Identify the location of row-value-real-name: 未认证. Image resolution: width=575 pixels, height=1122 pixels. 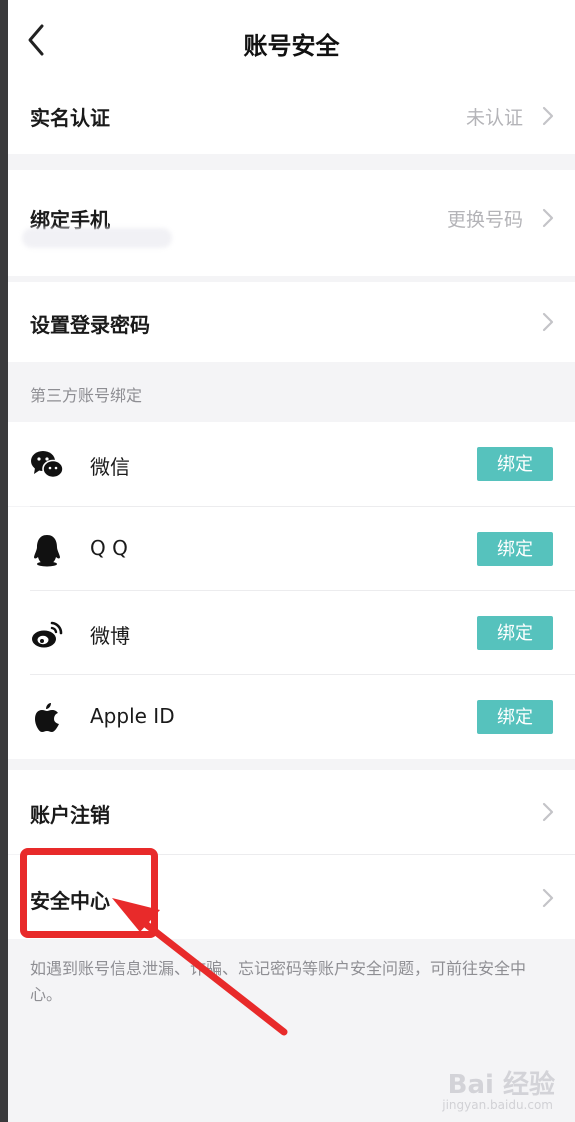
(494, 118).